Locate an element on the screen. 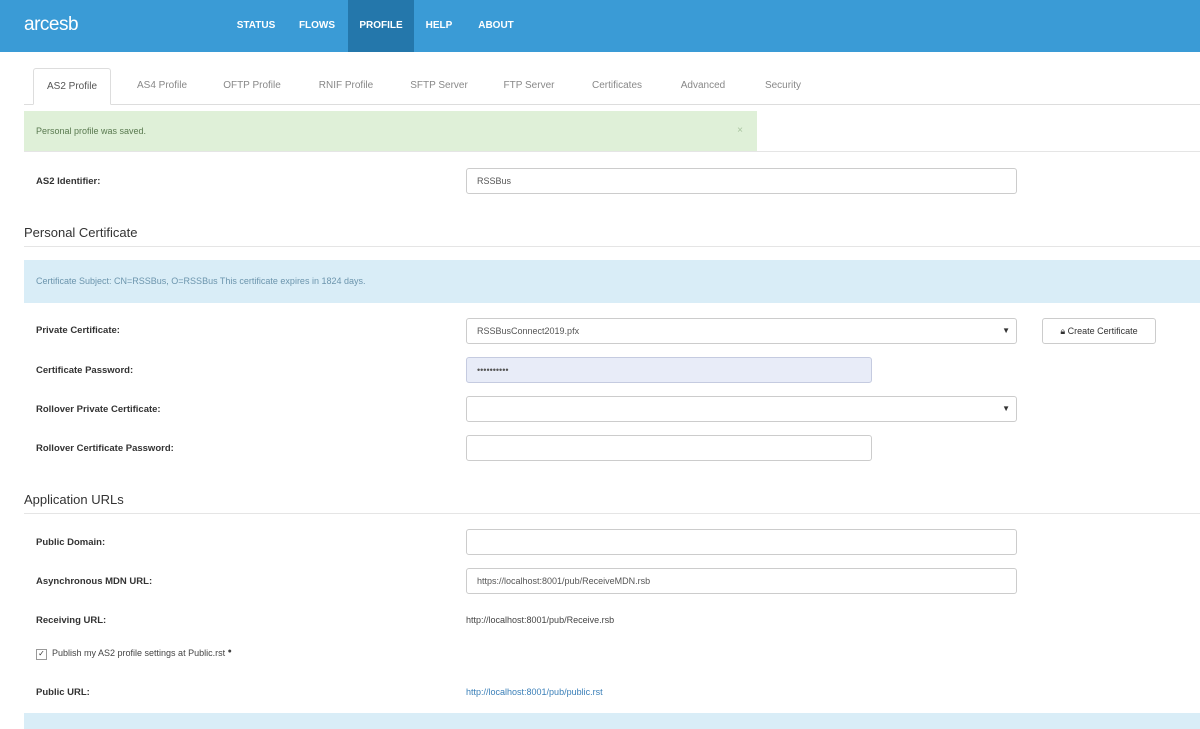 The height and width of the screenshot is (729, 1200). public-url-link: http://localhost:8001/pub/public.rst is located at coordinates (534, 692).